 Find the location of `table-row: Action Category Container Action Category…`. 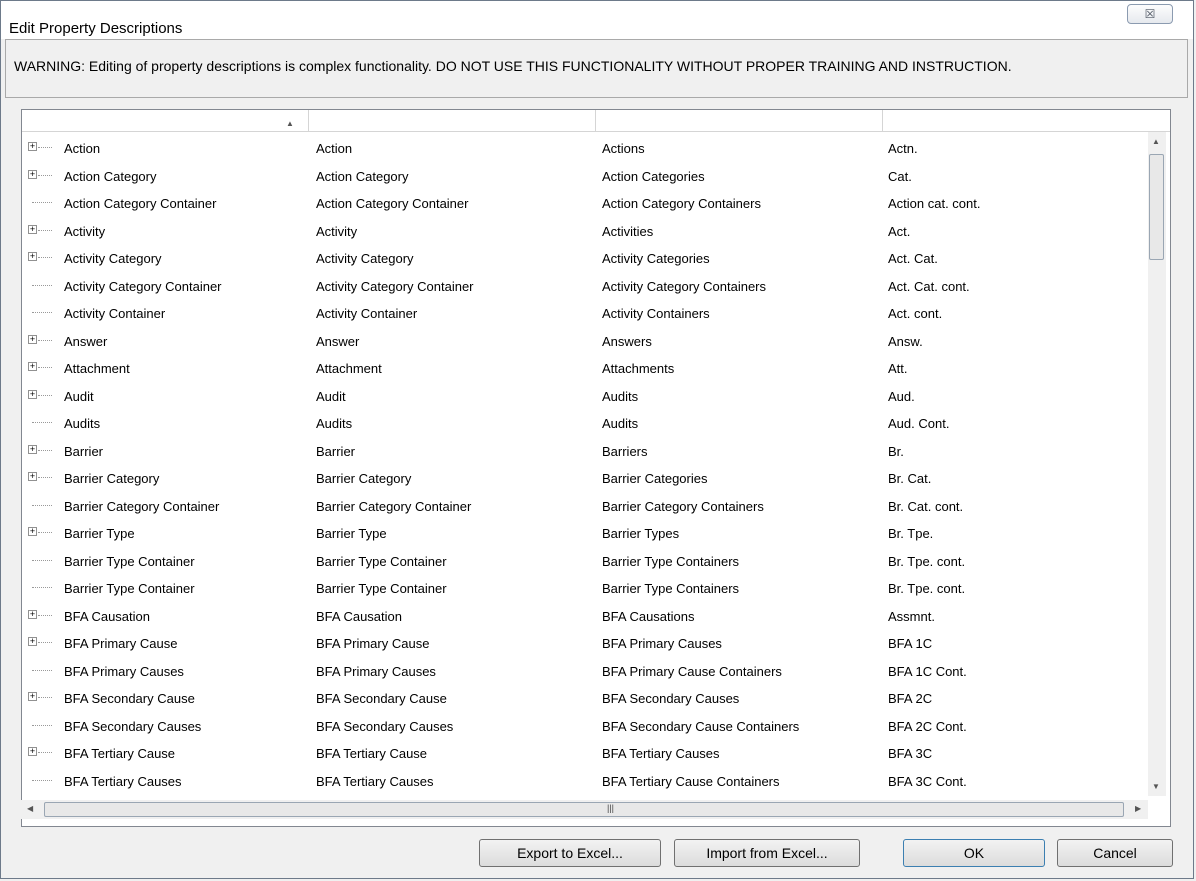

table-row: Action Category Container Action Category… is located at coordinates (587, 202).